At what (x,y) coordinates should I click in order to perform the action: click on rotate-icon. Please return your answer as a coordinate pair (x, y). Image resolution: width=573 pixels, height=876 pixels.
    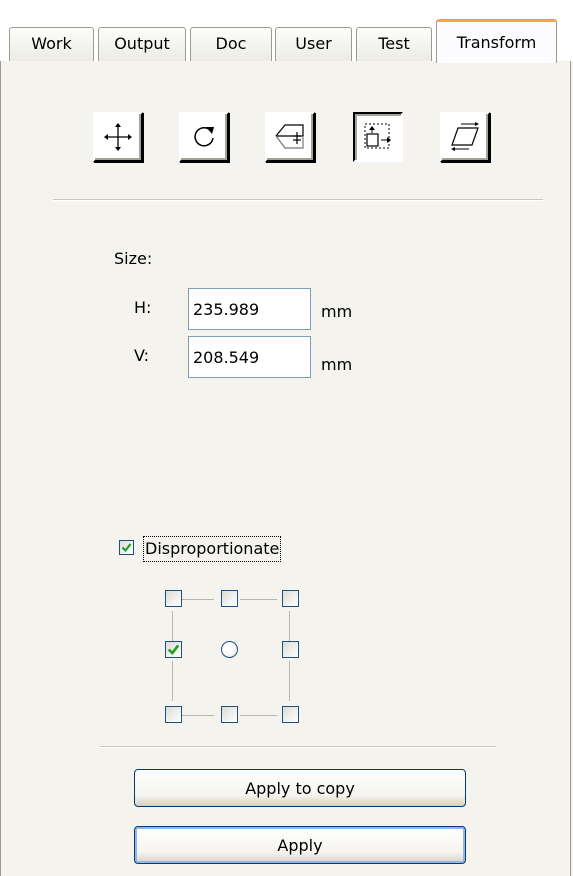
    Looking at the image, I should click on (204, 137).